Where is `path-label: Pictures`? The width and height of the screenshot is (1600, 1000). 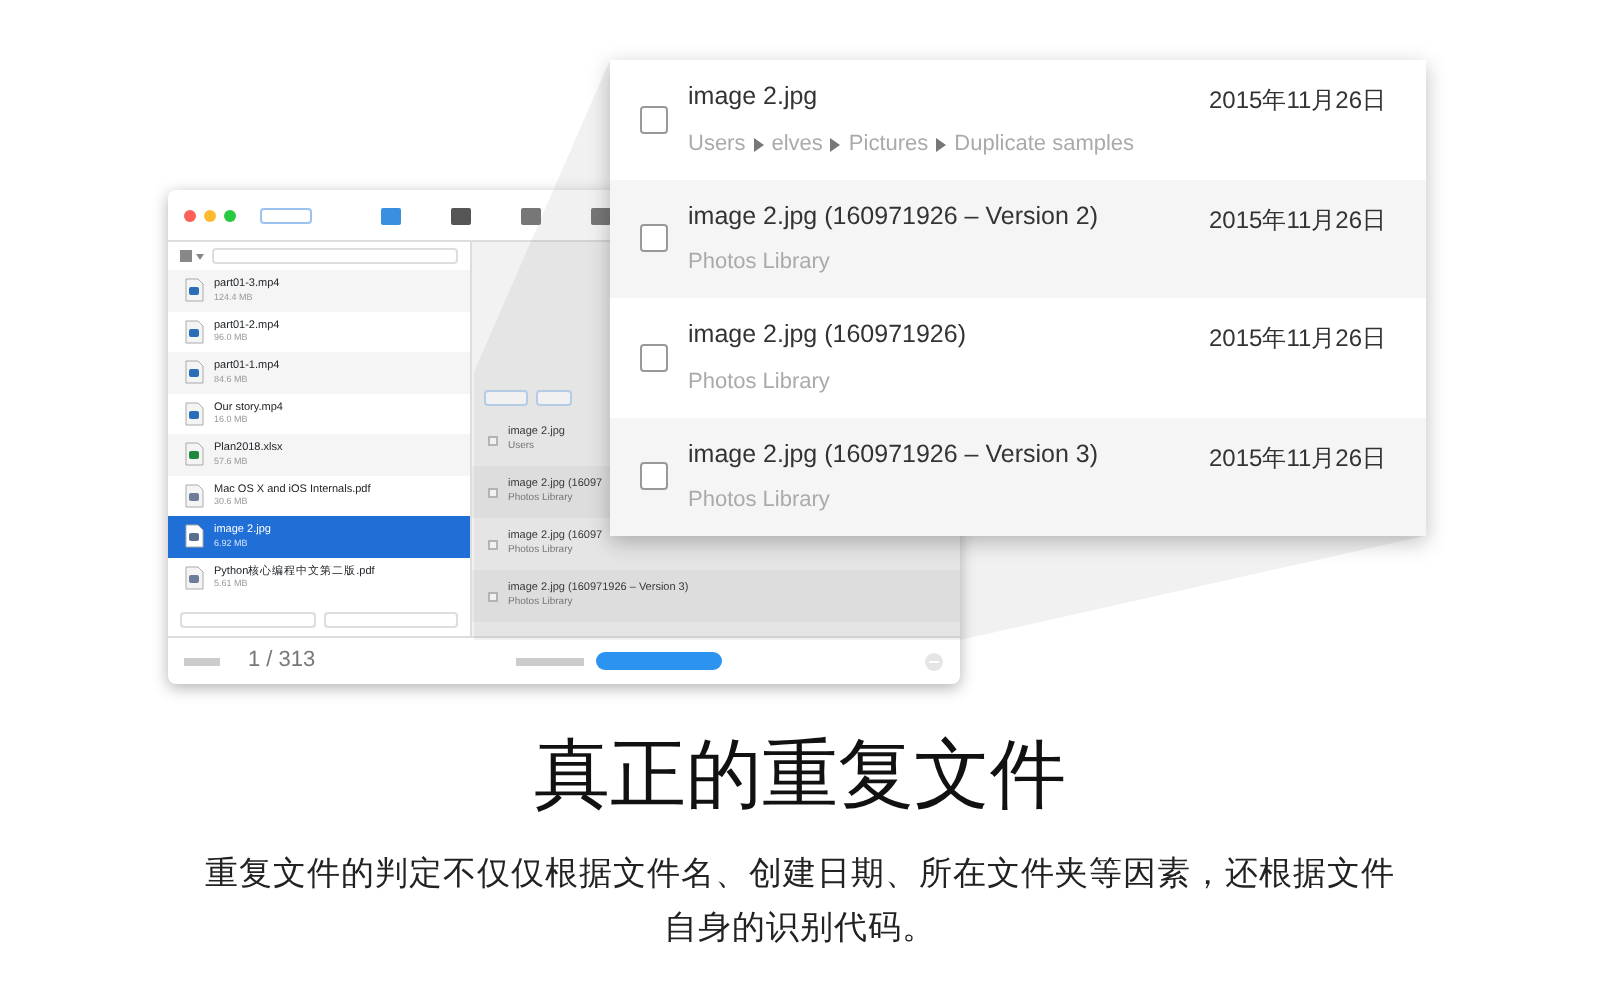 path-label: Pictures is located at coordinates (888, 144).